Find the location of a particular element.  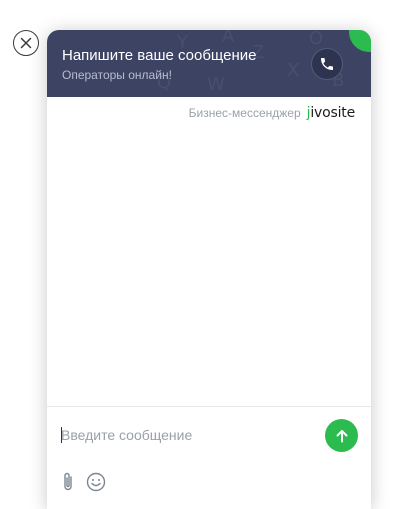

arrow-up-icon is located at coordinates (341, 435).